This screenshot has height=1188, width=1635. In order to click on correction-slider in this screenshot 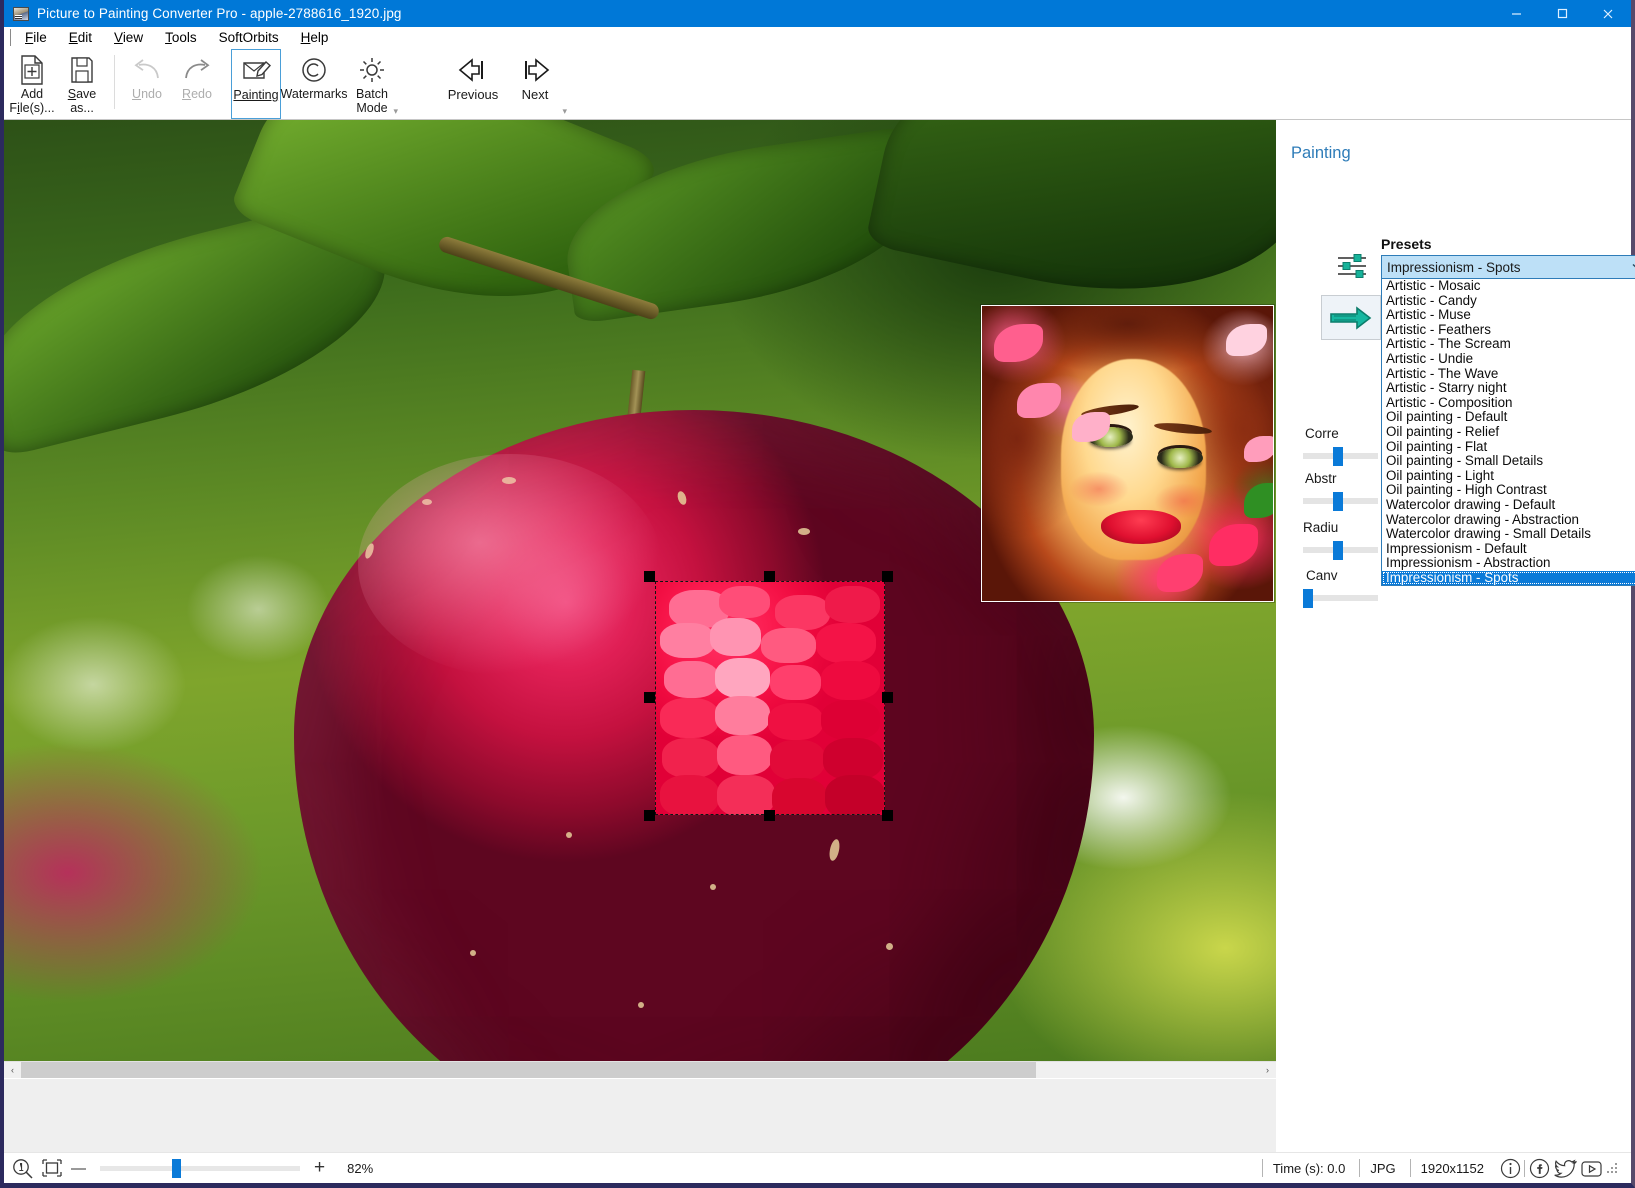, I will do `click(1340, 456)`.